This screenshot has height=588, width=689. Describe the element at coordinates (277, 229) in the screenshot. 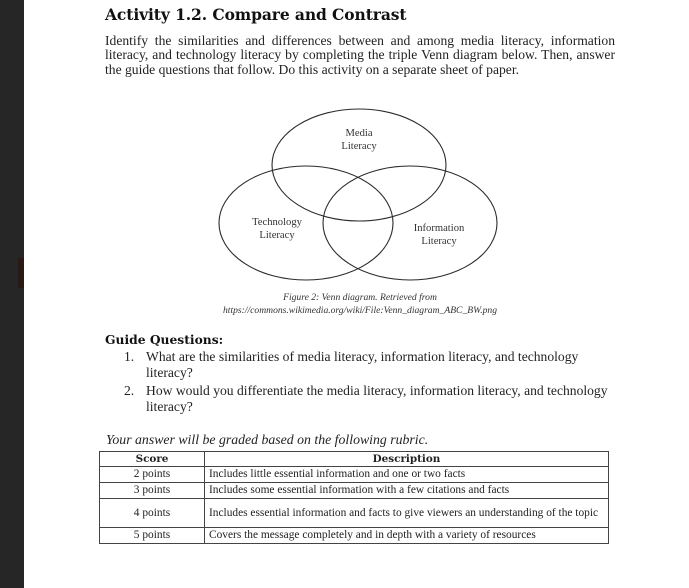

I see `venn-label-technology: Technology Literacy` at that location.